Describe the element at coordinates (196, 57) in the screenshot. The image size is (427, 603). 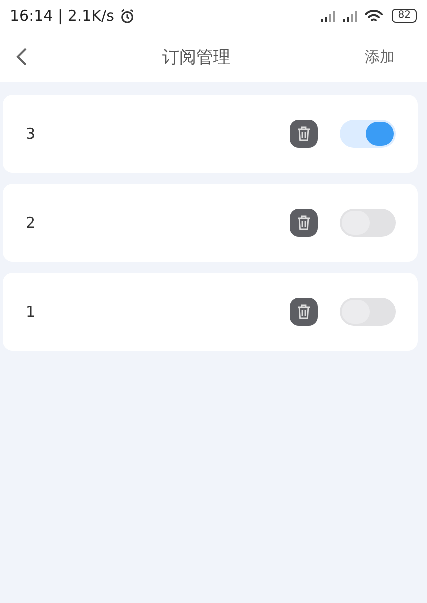
I see `page-title: 订阅管理` at that location.